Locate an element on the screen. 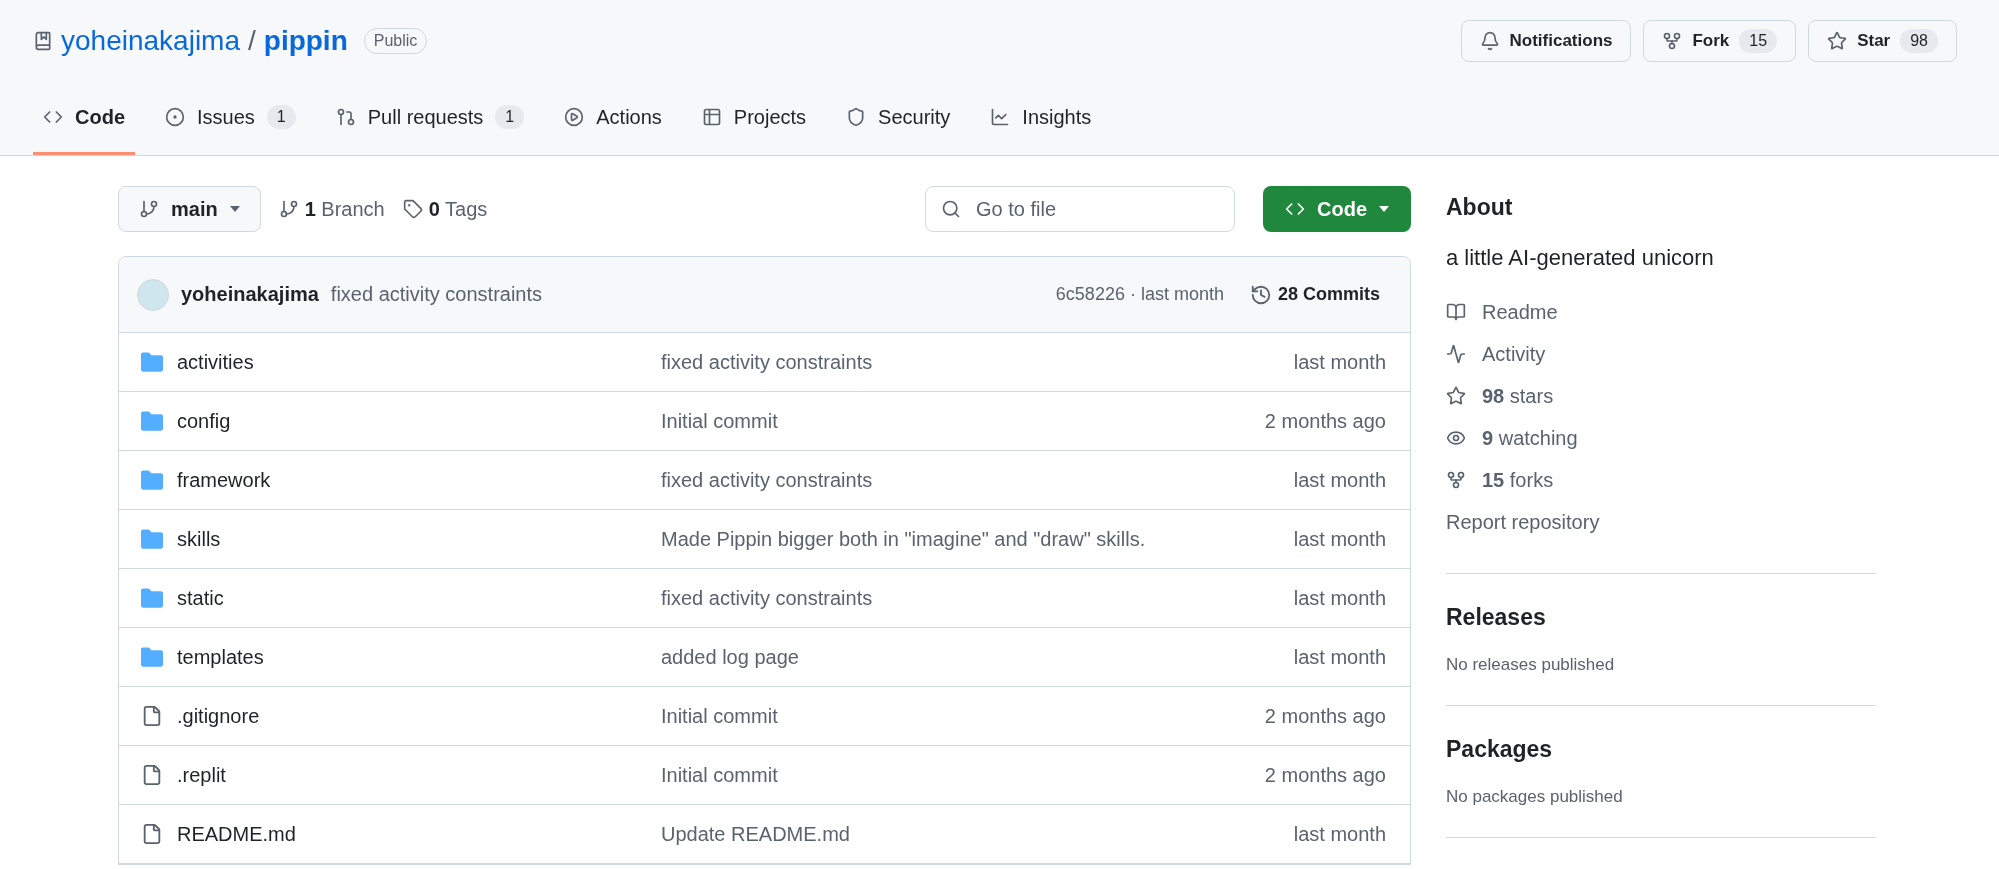 This screenshot has width=1999, height=869. file-name-link: static is located at coordinates (200, 598).